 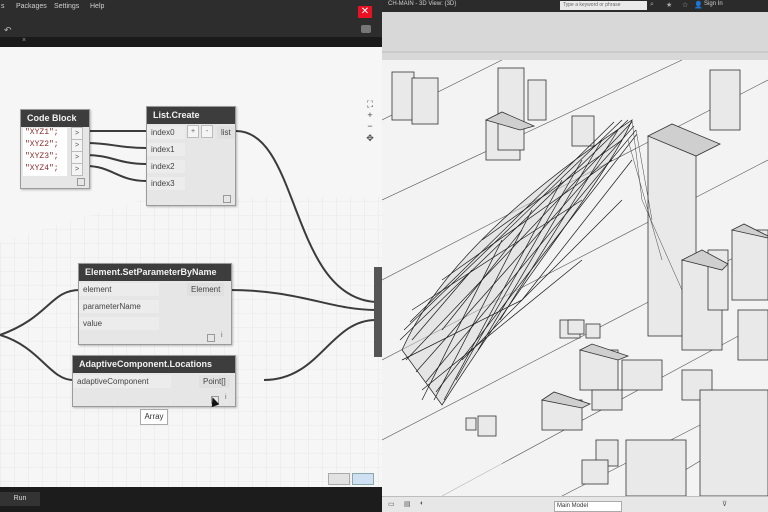 What do you see at coordinates (166, 149) in the screenshot?
I see `input-port-index1: index1` at bounding box center [166, 149].